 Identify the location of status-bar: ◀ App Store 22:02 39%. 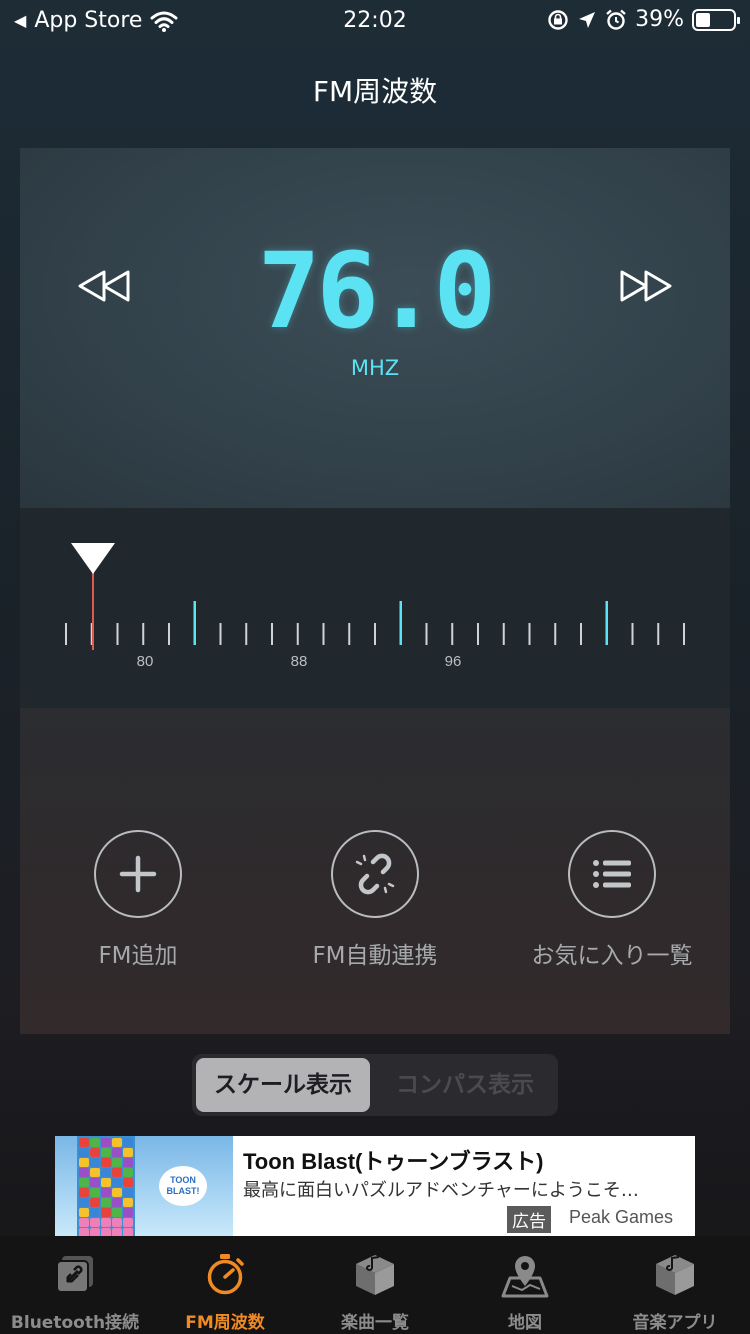
(375, 21).